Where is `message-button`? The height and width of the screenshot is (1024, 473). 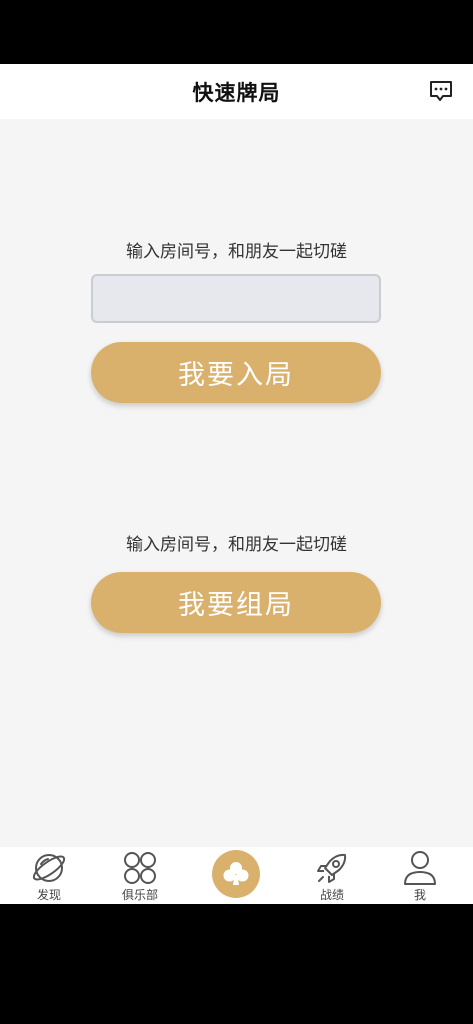 message-button is located at coordinates (441, 91).